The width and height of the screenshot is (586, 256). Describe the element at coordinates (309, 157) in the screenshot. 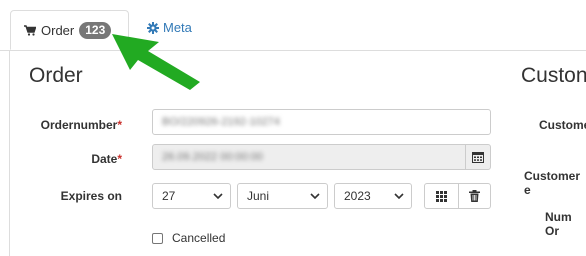

I see `date-field: 26.09.2022 00:00:00` at that location.